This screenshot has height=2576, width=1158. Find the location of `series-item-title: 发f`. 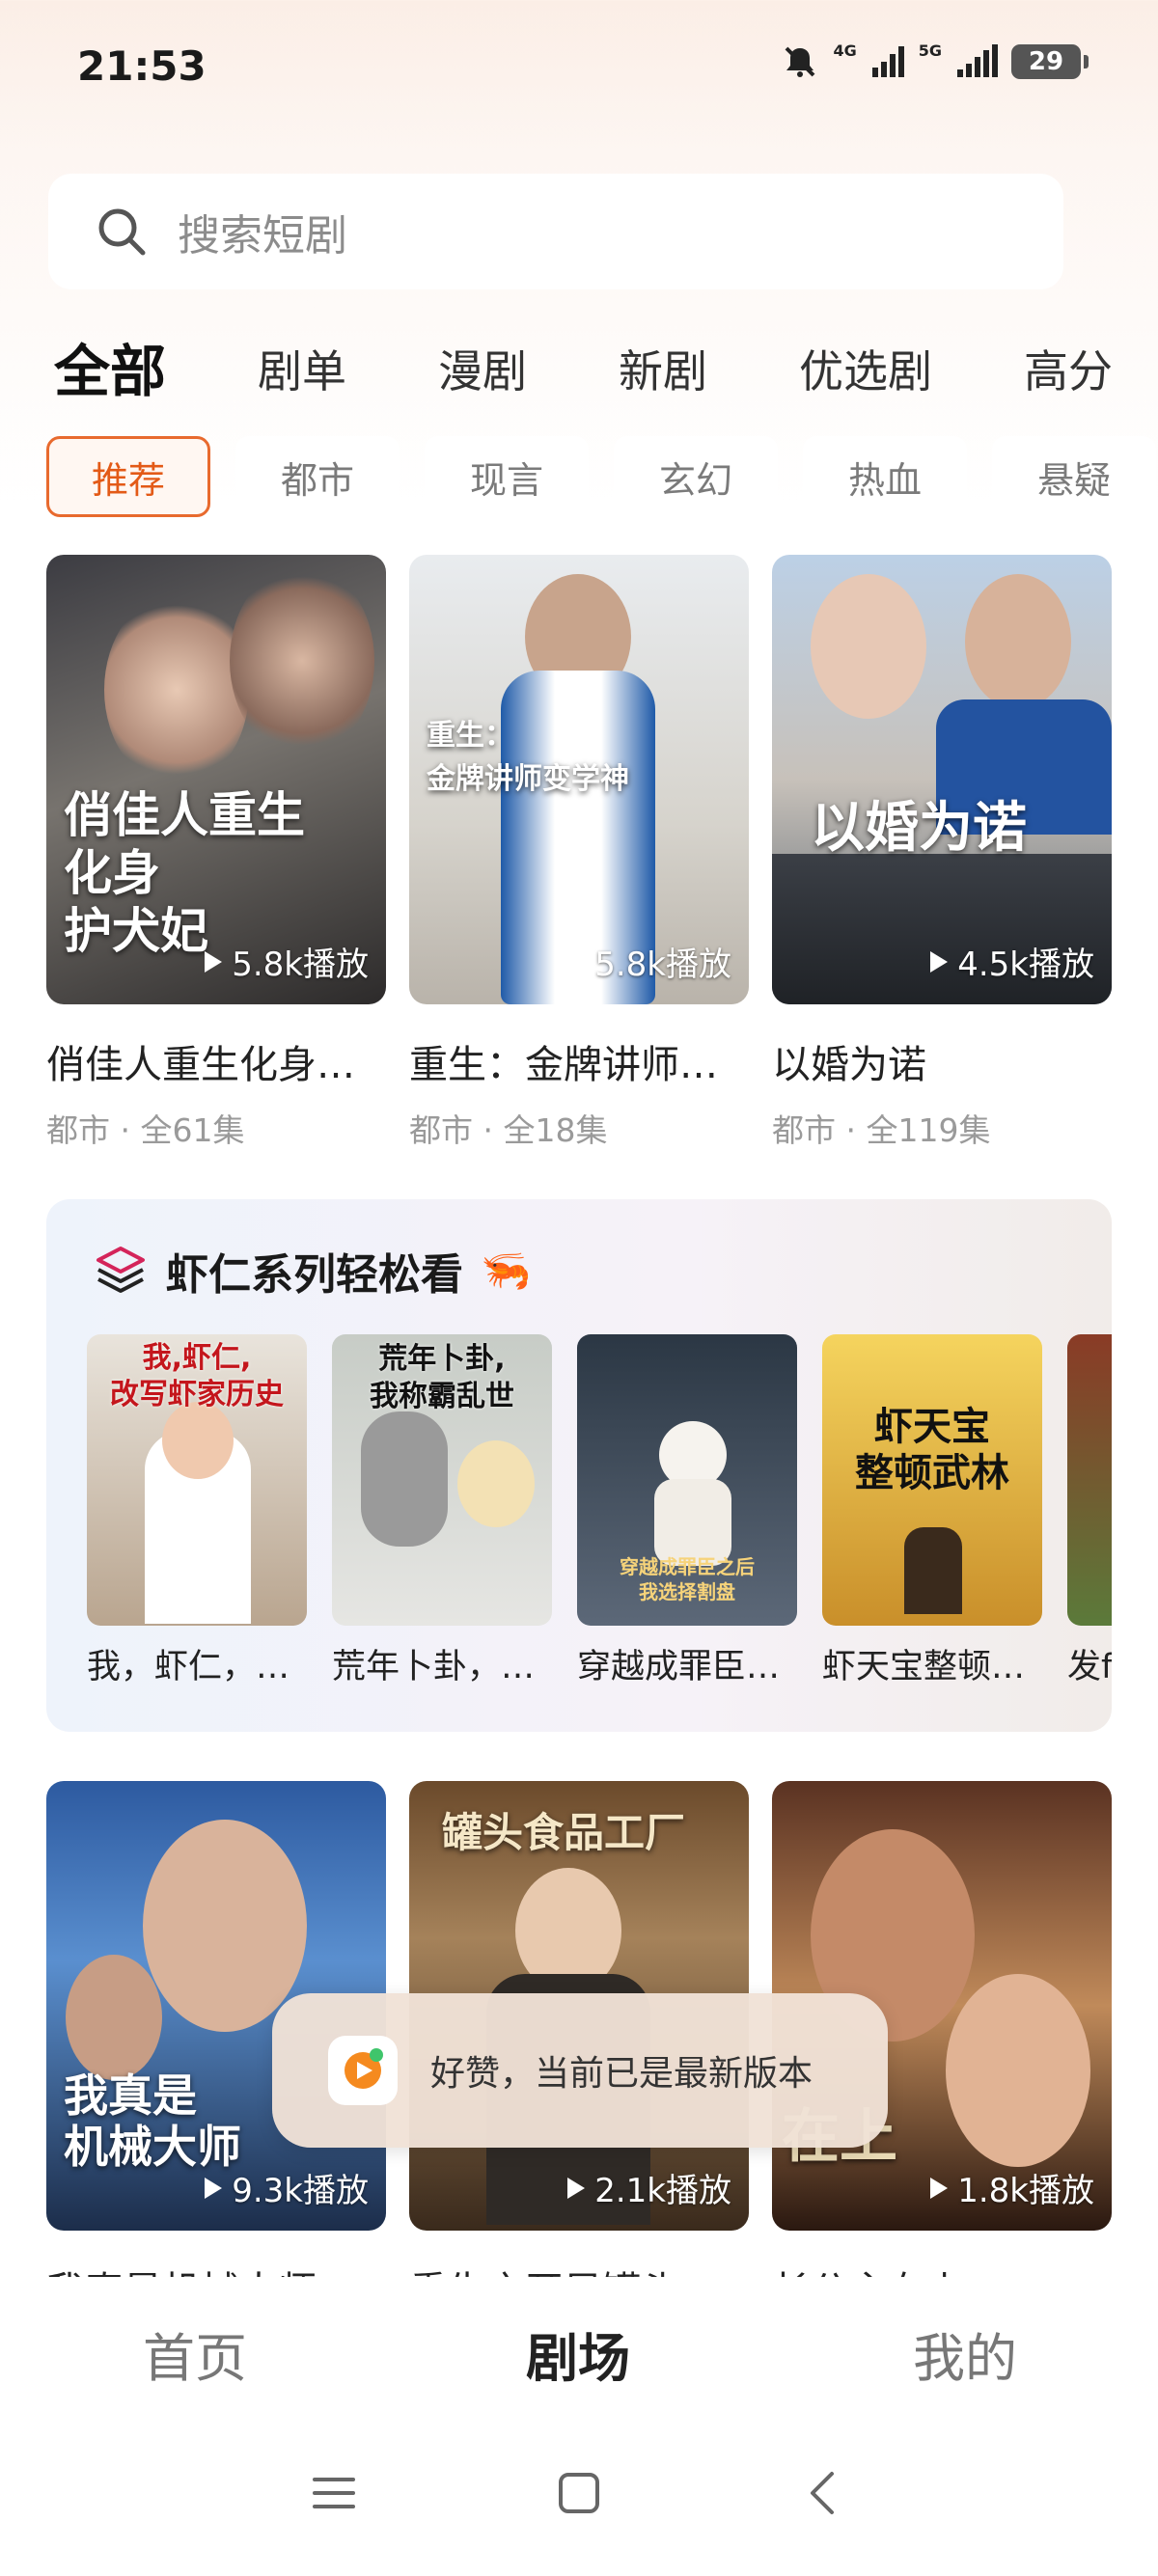

series-item-title: 发f is located at coordinates (1089, 1667).